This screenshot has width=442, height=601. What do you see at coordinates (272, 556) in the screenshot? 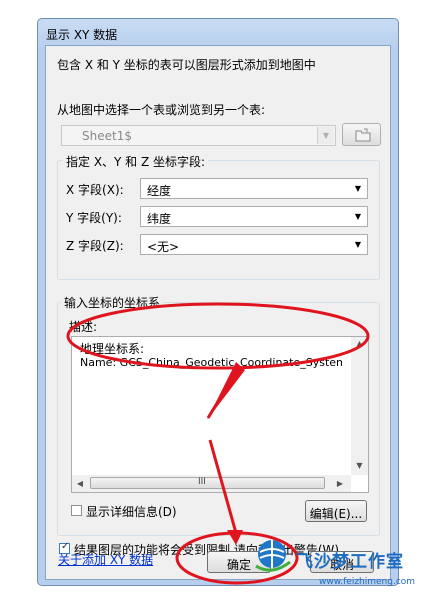
I see `watermark-globe-icon` at bounding box center [272, 556].